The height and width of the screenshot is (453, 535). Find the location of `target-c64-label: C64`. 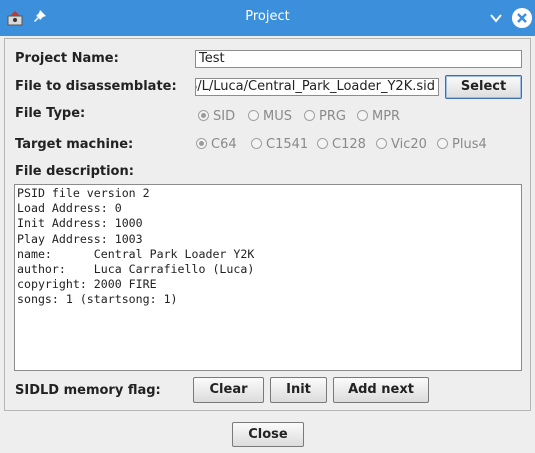

target-c64-label: C64 is located at coordinates (224, 144).